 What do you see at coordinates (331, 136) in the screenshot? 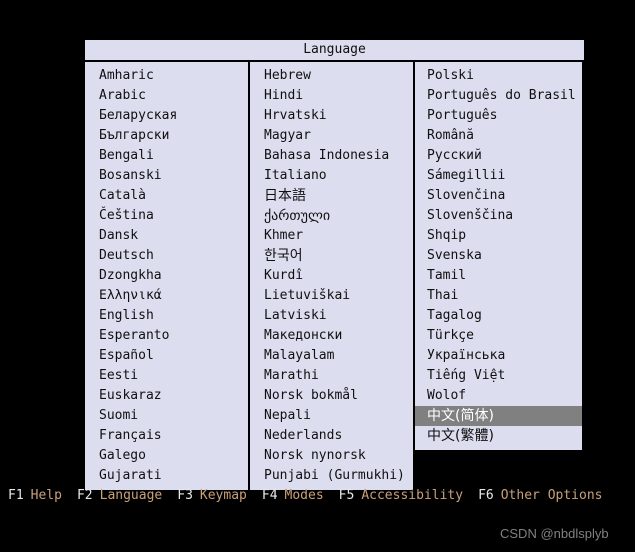
I see `language-item: Magyar` at bounding box center [331, 136].